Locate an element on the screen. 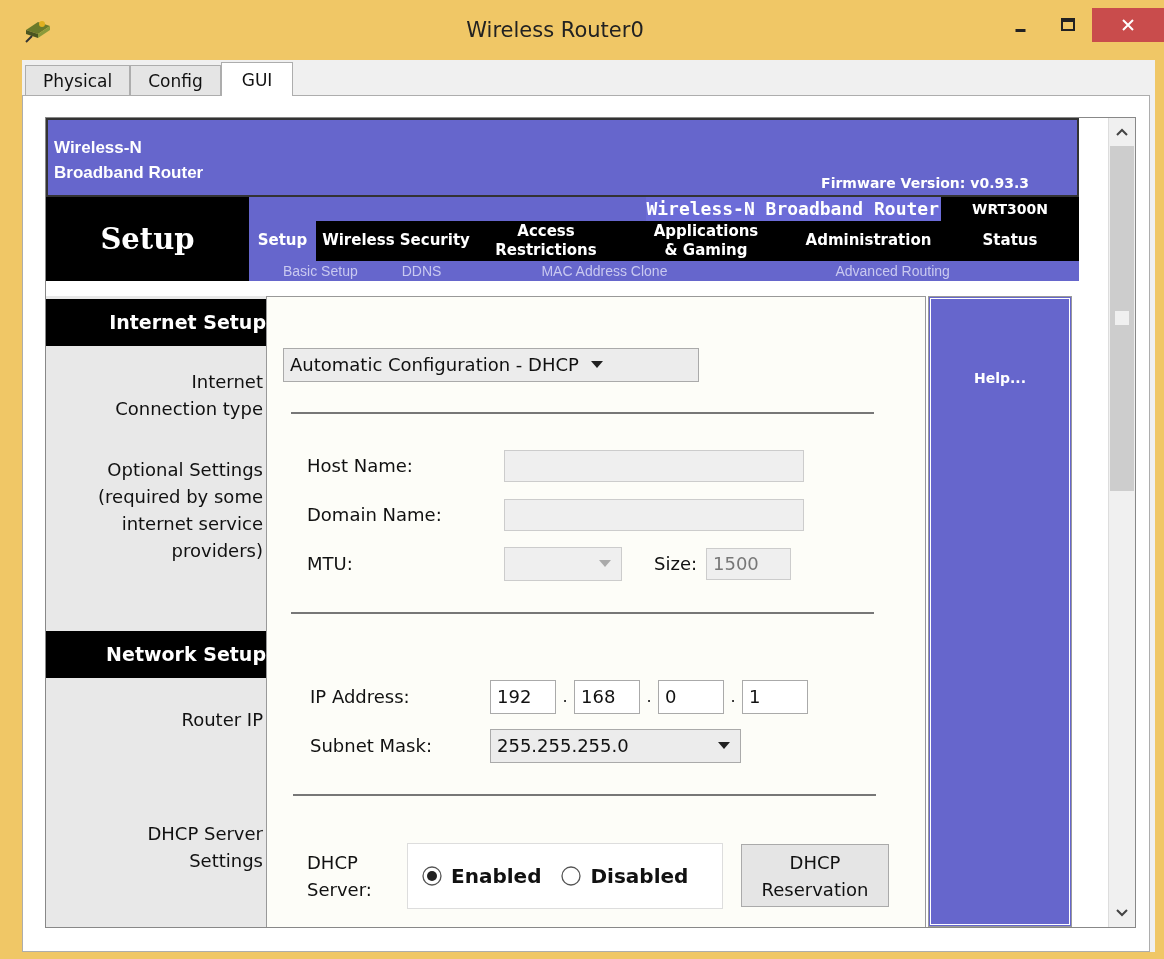  section-label: Internet Connection type is located at coordinates (189, 395).